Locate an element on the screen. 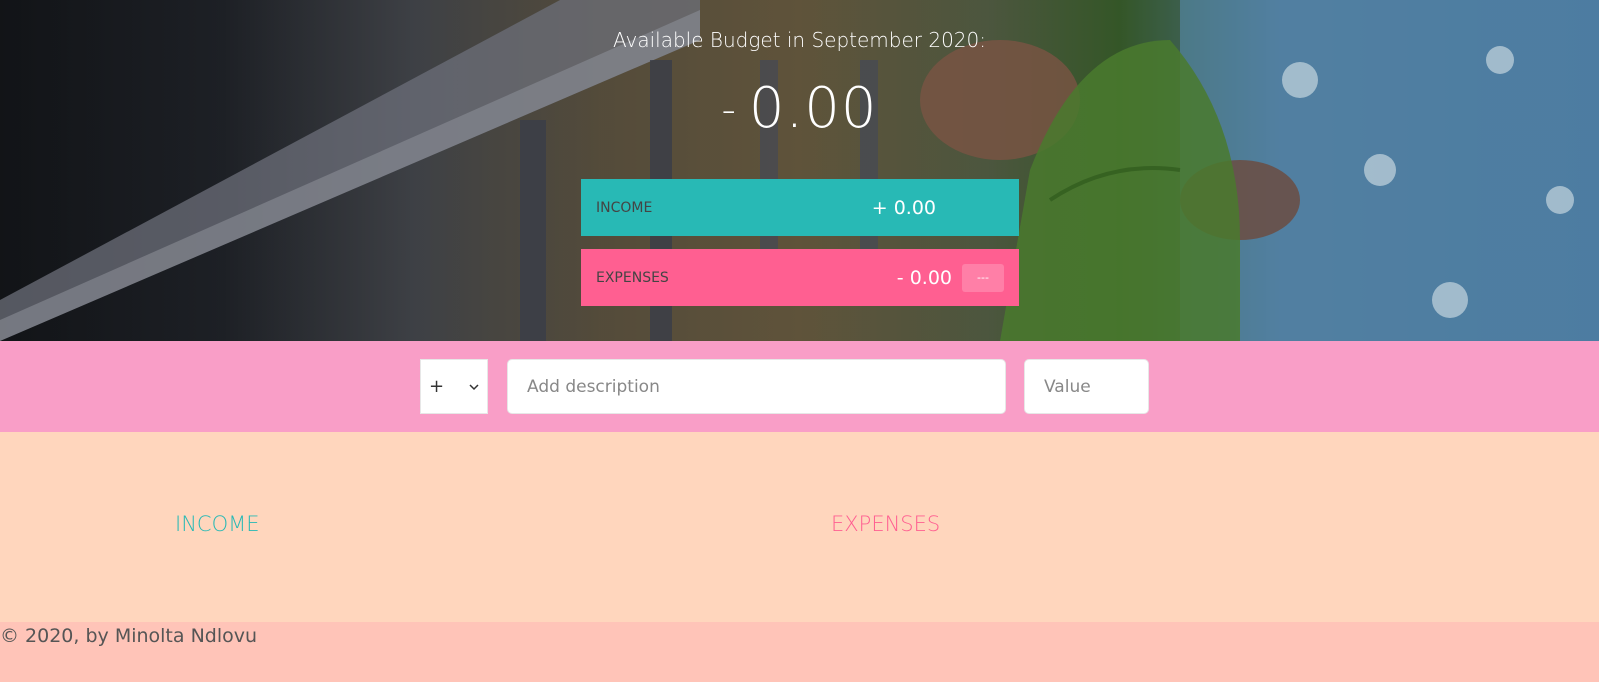 The height and width of the screenshot is (682, 1599). expenses-summary-value: - 0.00 is located at coordinates (924, 277).